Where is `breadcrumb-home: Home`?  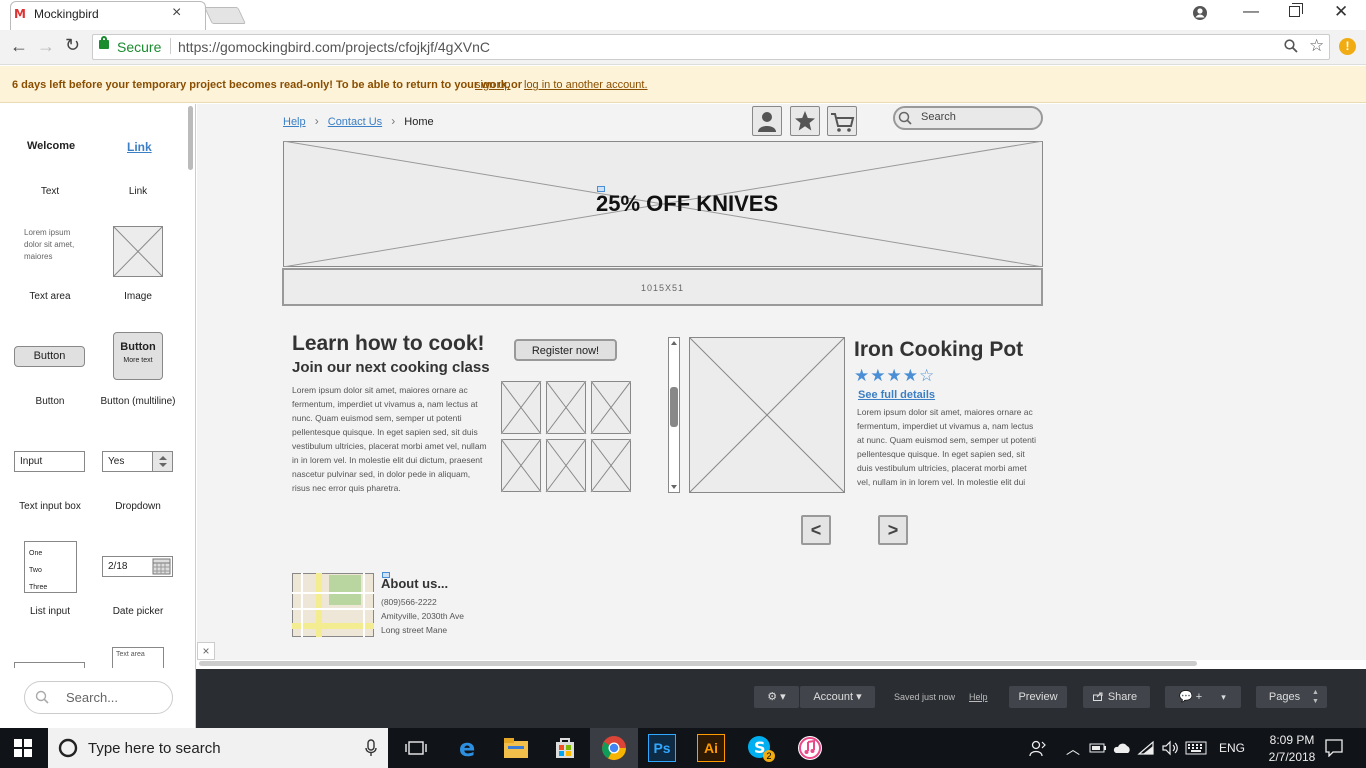
breadcrumb-home: Home is located at coordinates (419, 122).